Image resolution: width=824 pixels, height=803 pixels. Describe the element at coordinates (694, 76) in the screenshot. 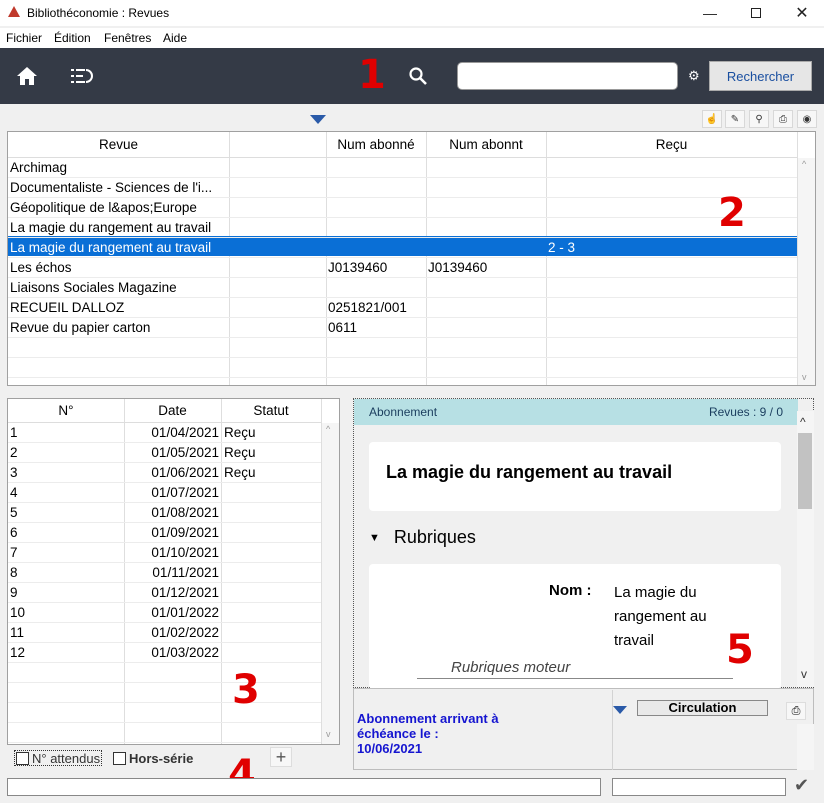

I see `gear-icon: ⚙` at that location.